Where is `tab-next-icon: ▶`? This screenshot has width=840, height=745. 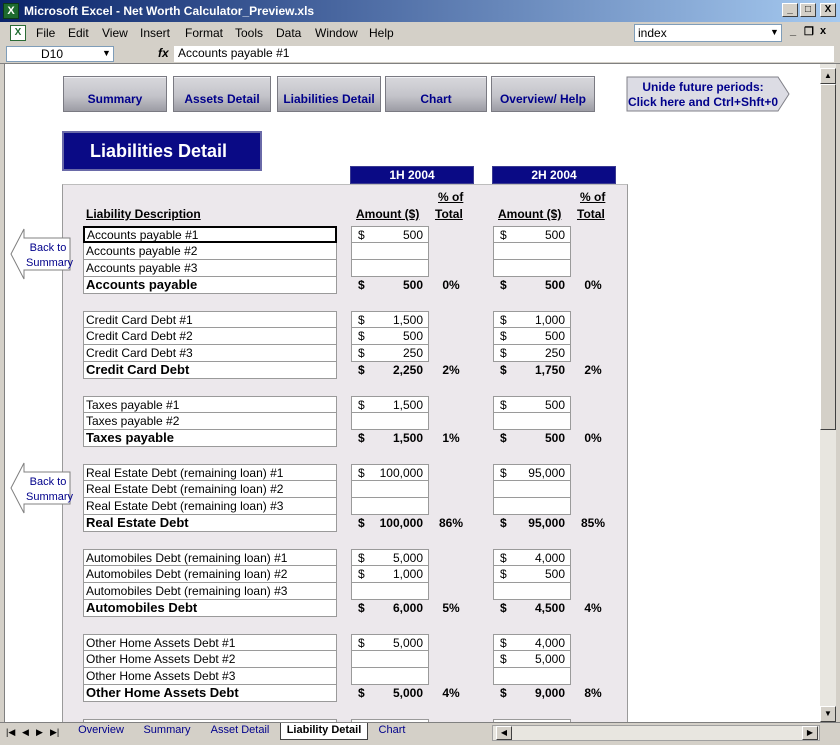
tab-next-icon: ▶ is located at coordinates (39, 732).